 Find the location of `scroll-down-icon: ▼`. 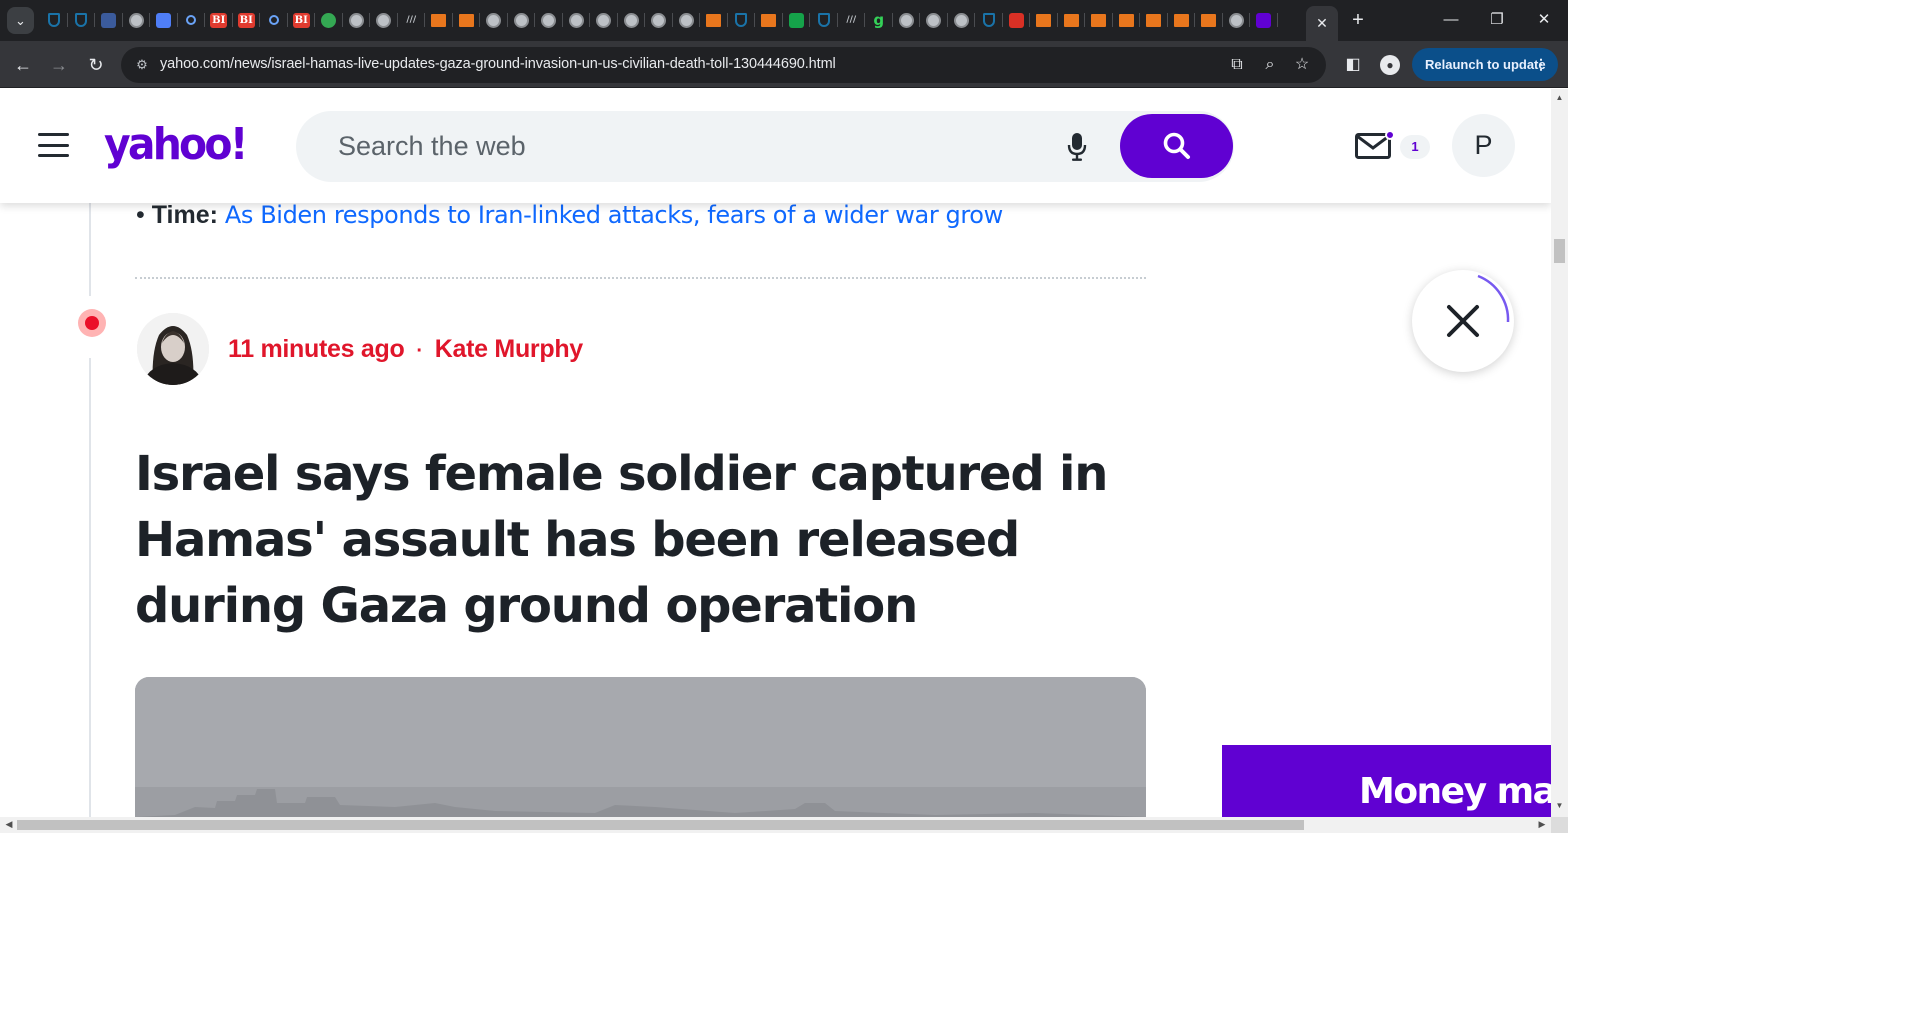

scroll-down-icon: ▼ is located at coordinates (1559, 807).